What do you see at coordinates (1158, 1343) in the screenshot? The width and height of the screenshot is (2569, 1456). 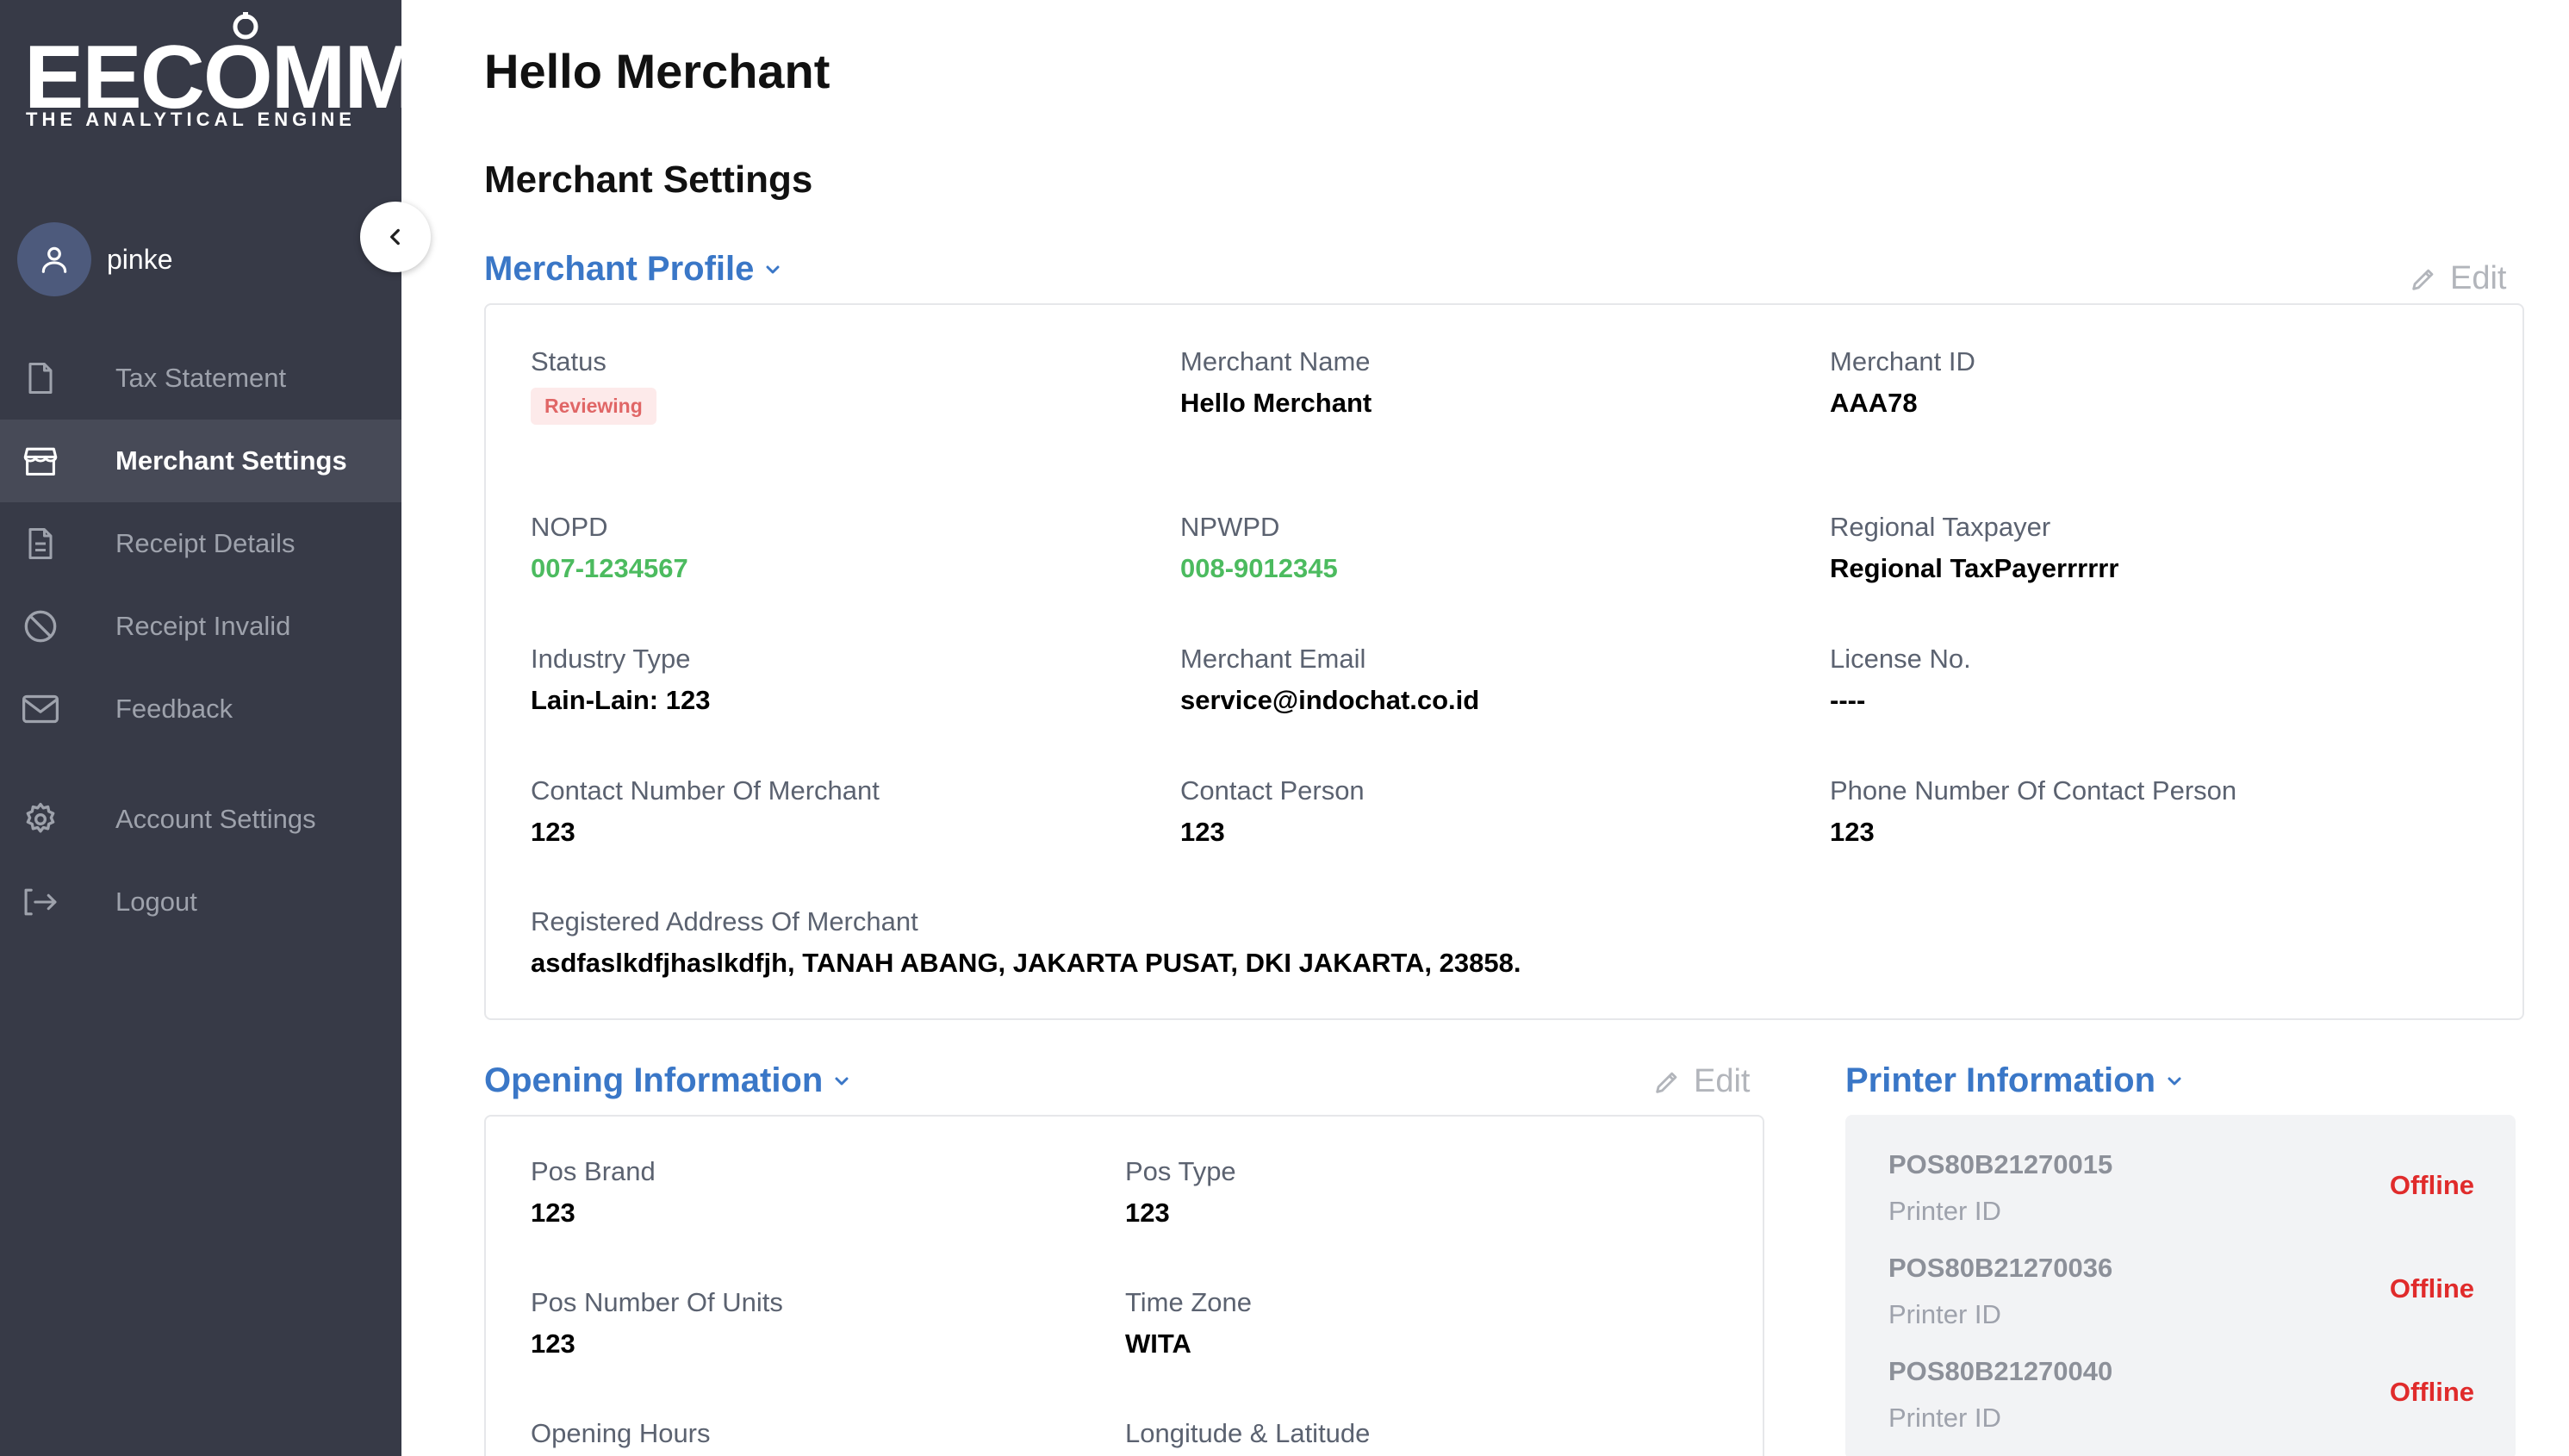 I see `field-value: WITA` at bounding box center [1158, 1343].